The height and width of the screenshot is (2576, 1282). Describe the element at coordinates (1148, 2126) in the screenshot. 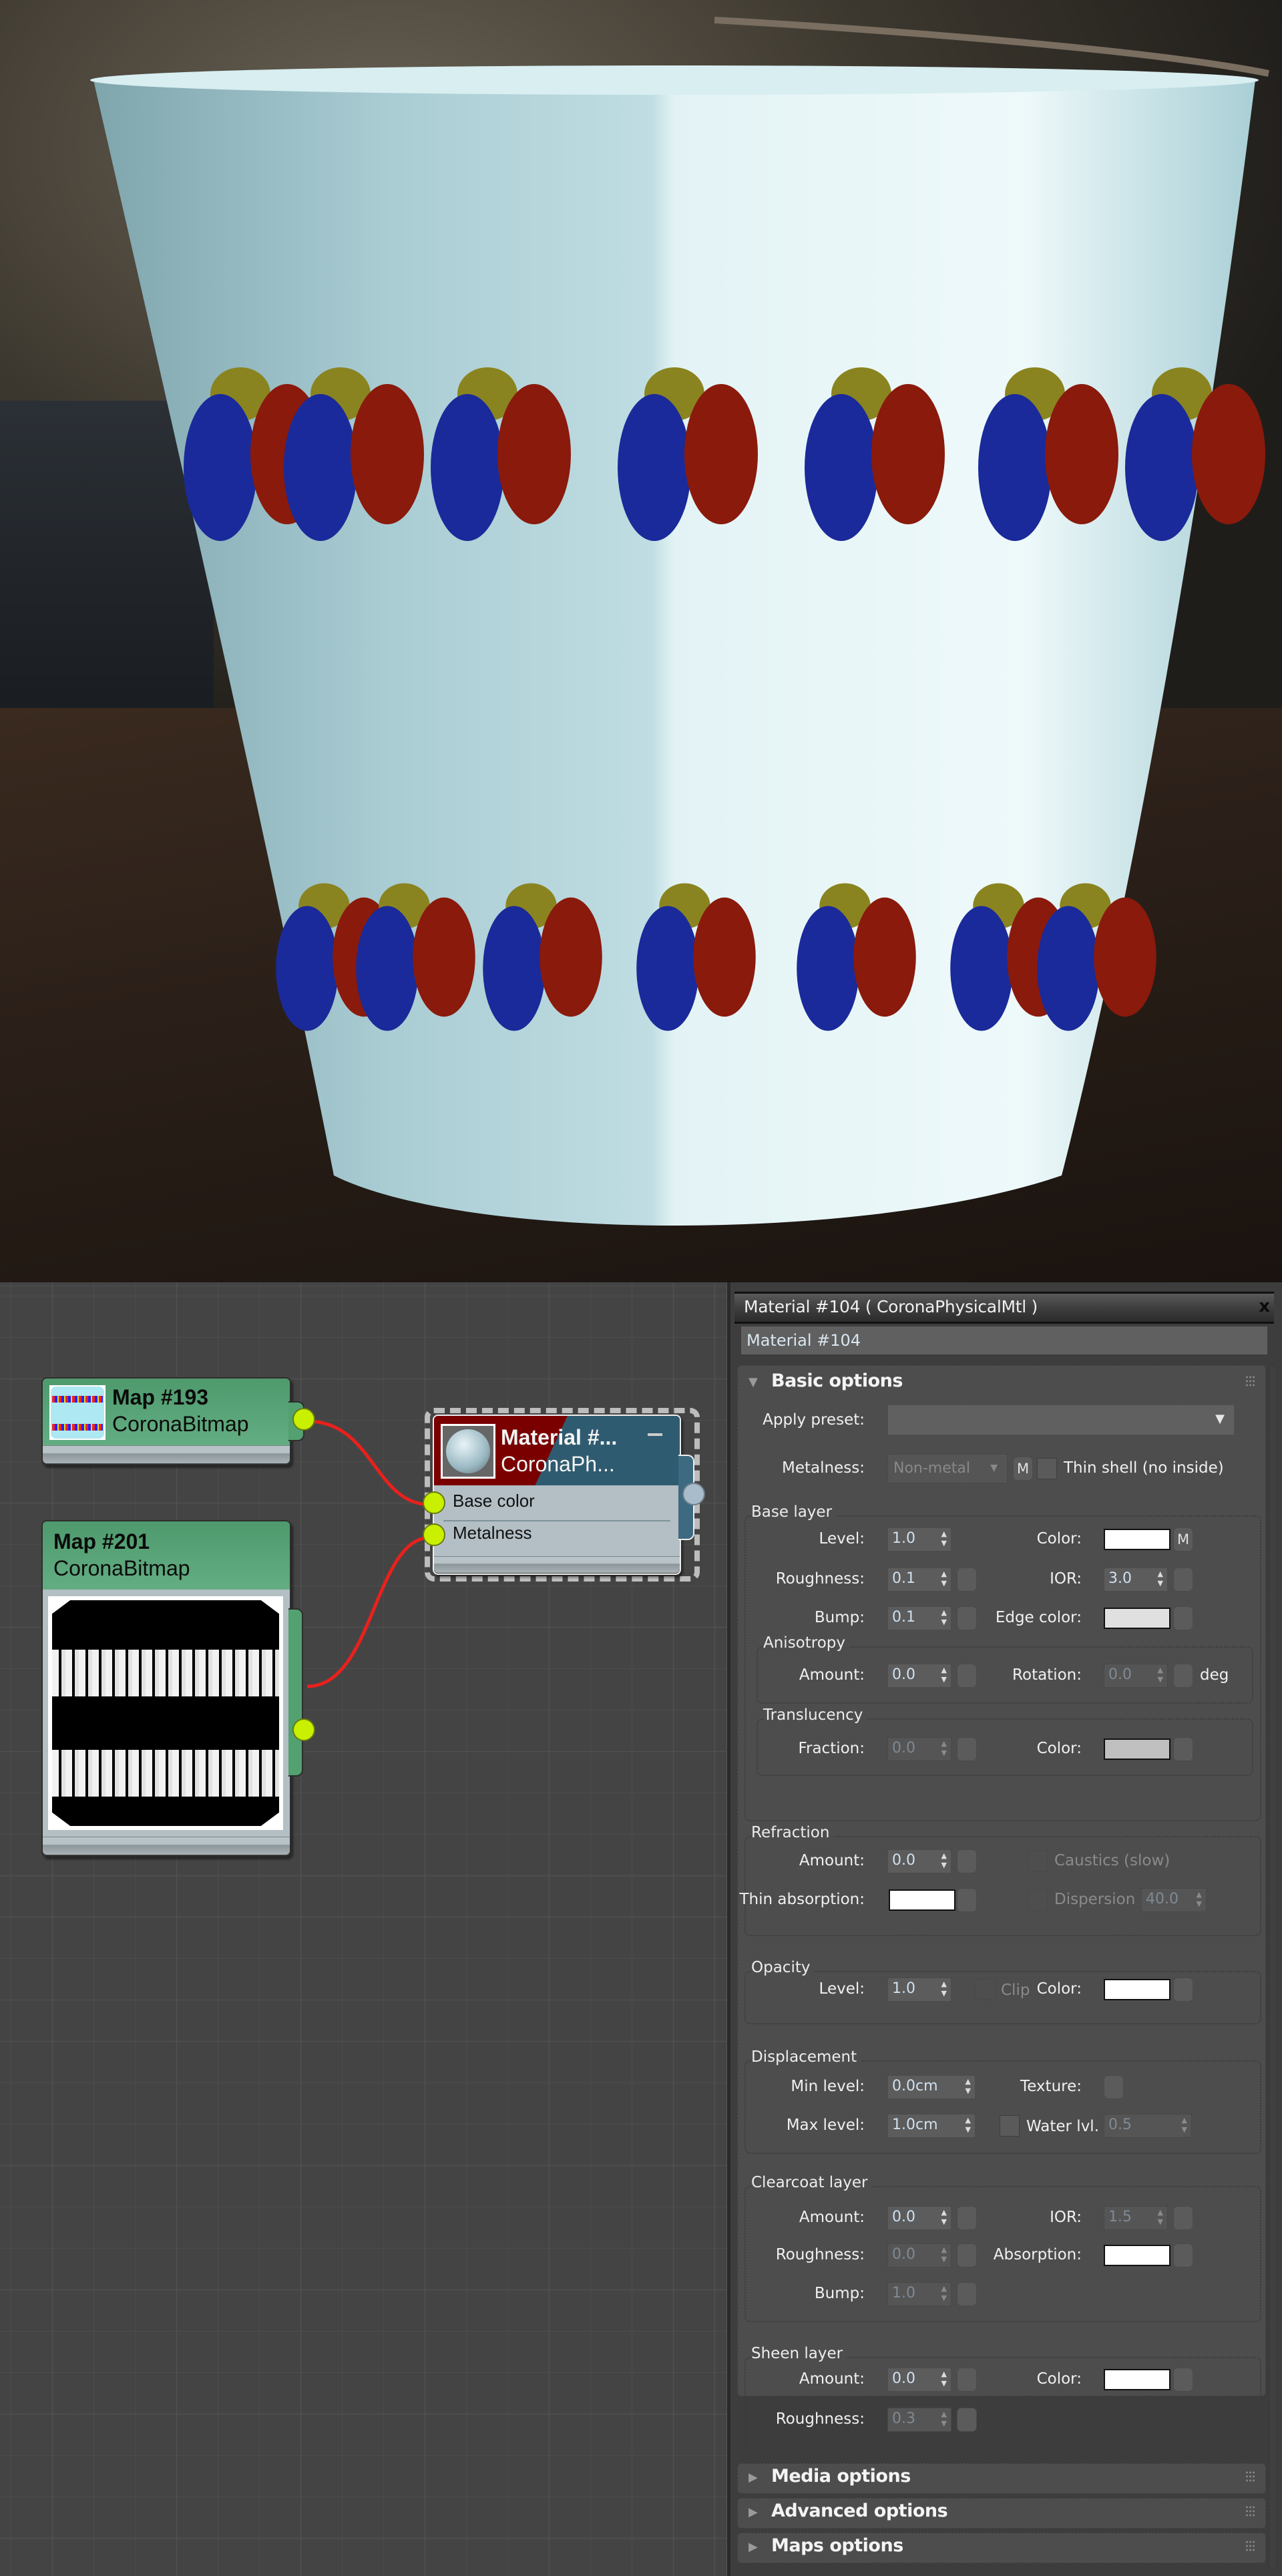

I see `water-level-spinner: 0.5 ▲ ▼` at that location.